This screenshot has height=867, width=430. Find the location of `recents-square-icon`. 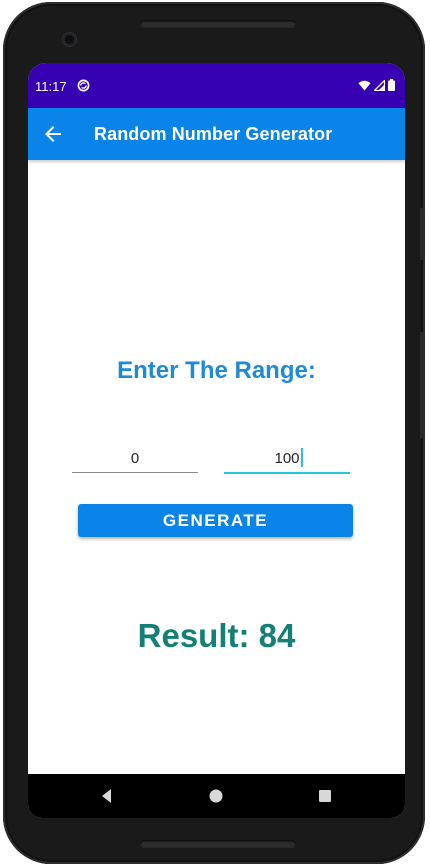

recents-square-icon is located at coordinates (325, 796).